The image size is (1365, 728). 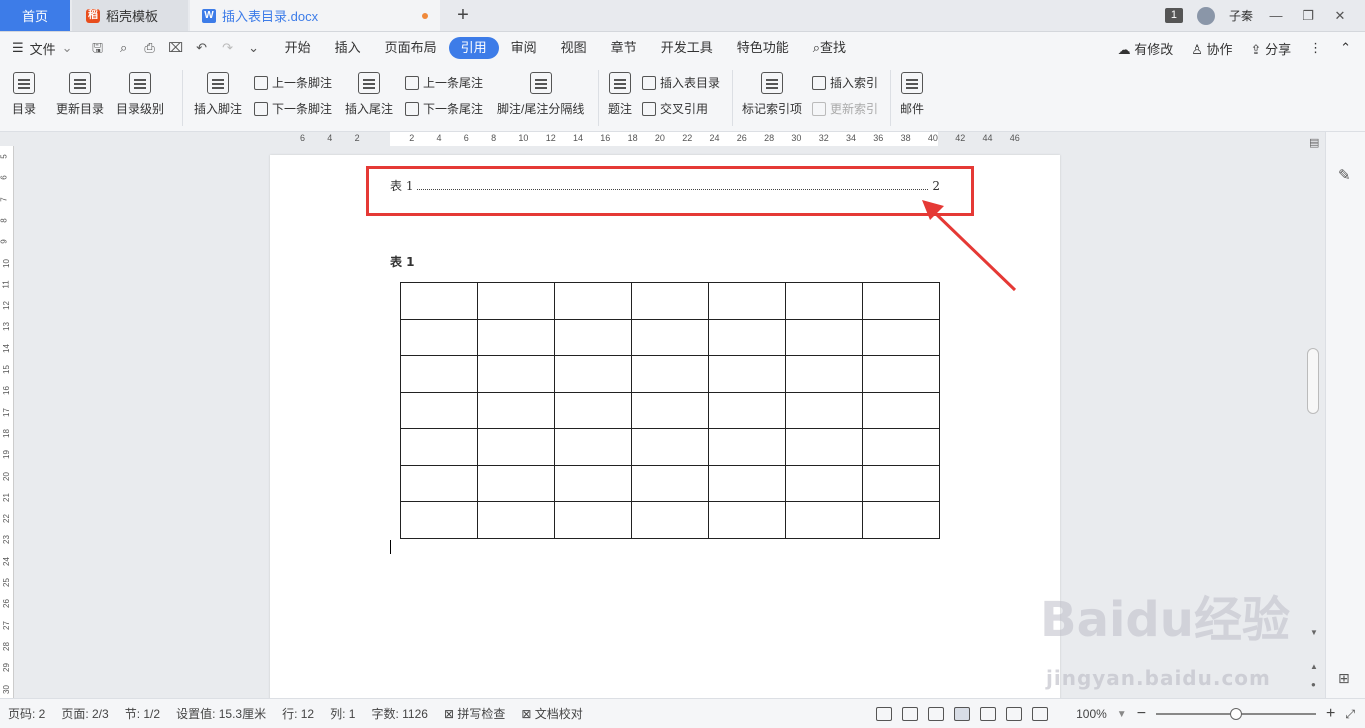 What do you see at coordinates (912, 94) in the screenshot?
I see `mail-button: 邮件` at bounding box center [912, 94].